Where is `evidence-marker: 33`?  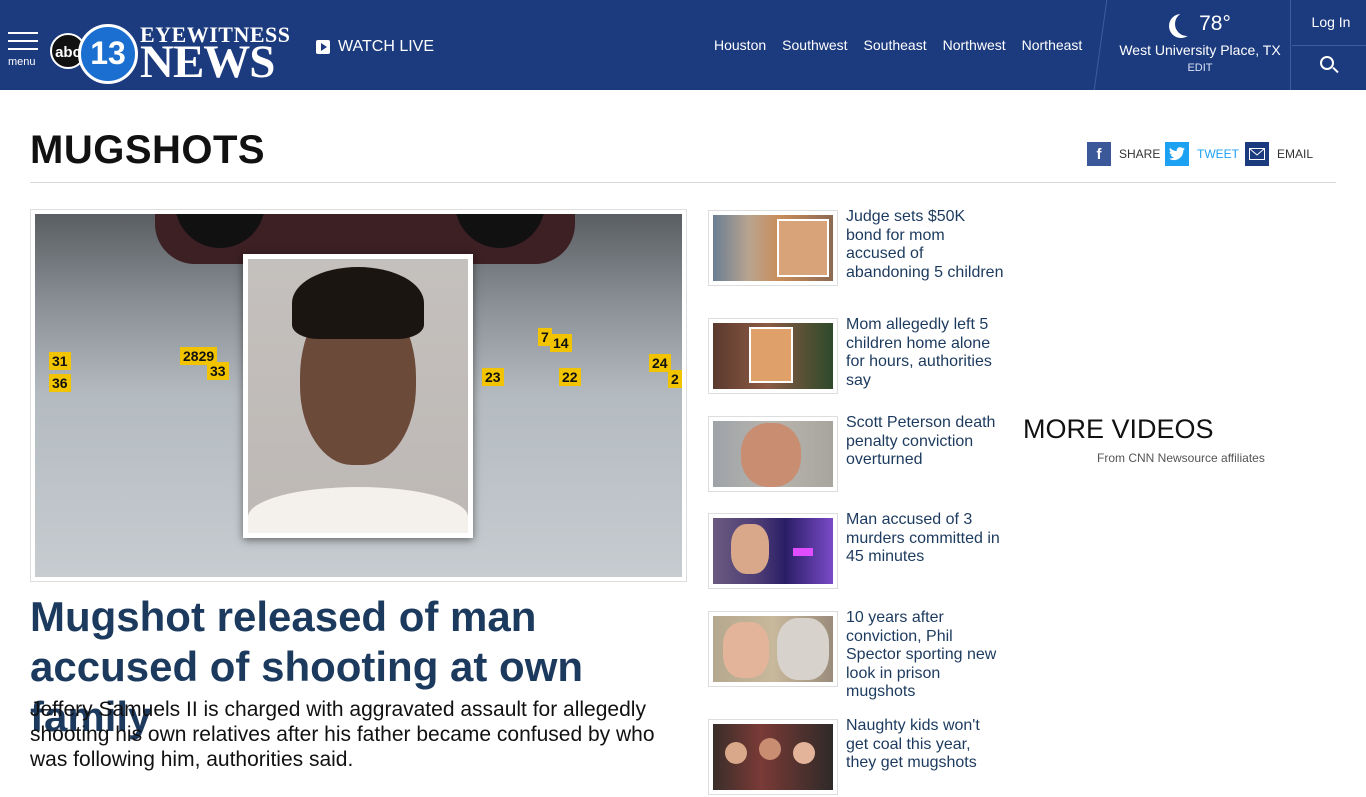 evidence-marker: 33 is located at coordinates (218, 371).